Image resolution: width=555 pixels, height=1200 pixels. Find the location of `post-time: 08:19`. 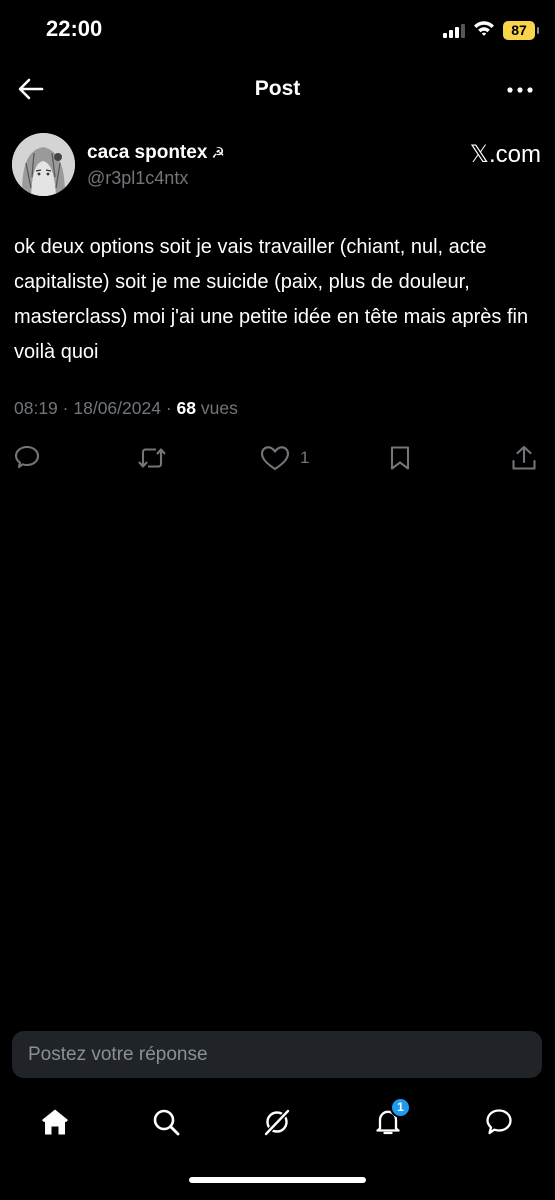

post-time: 08:19 is located at coordinates (36, 408).